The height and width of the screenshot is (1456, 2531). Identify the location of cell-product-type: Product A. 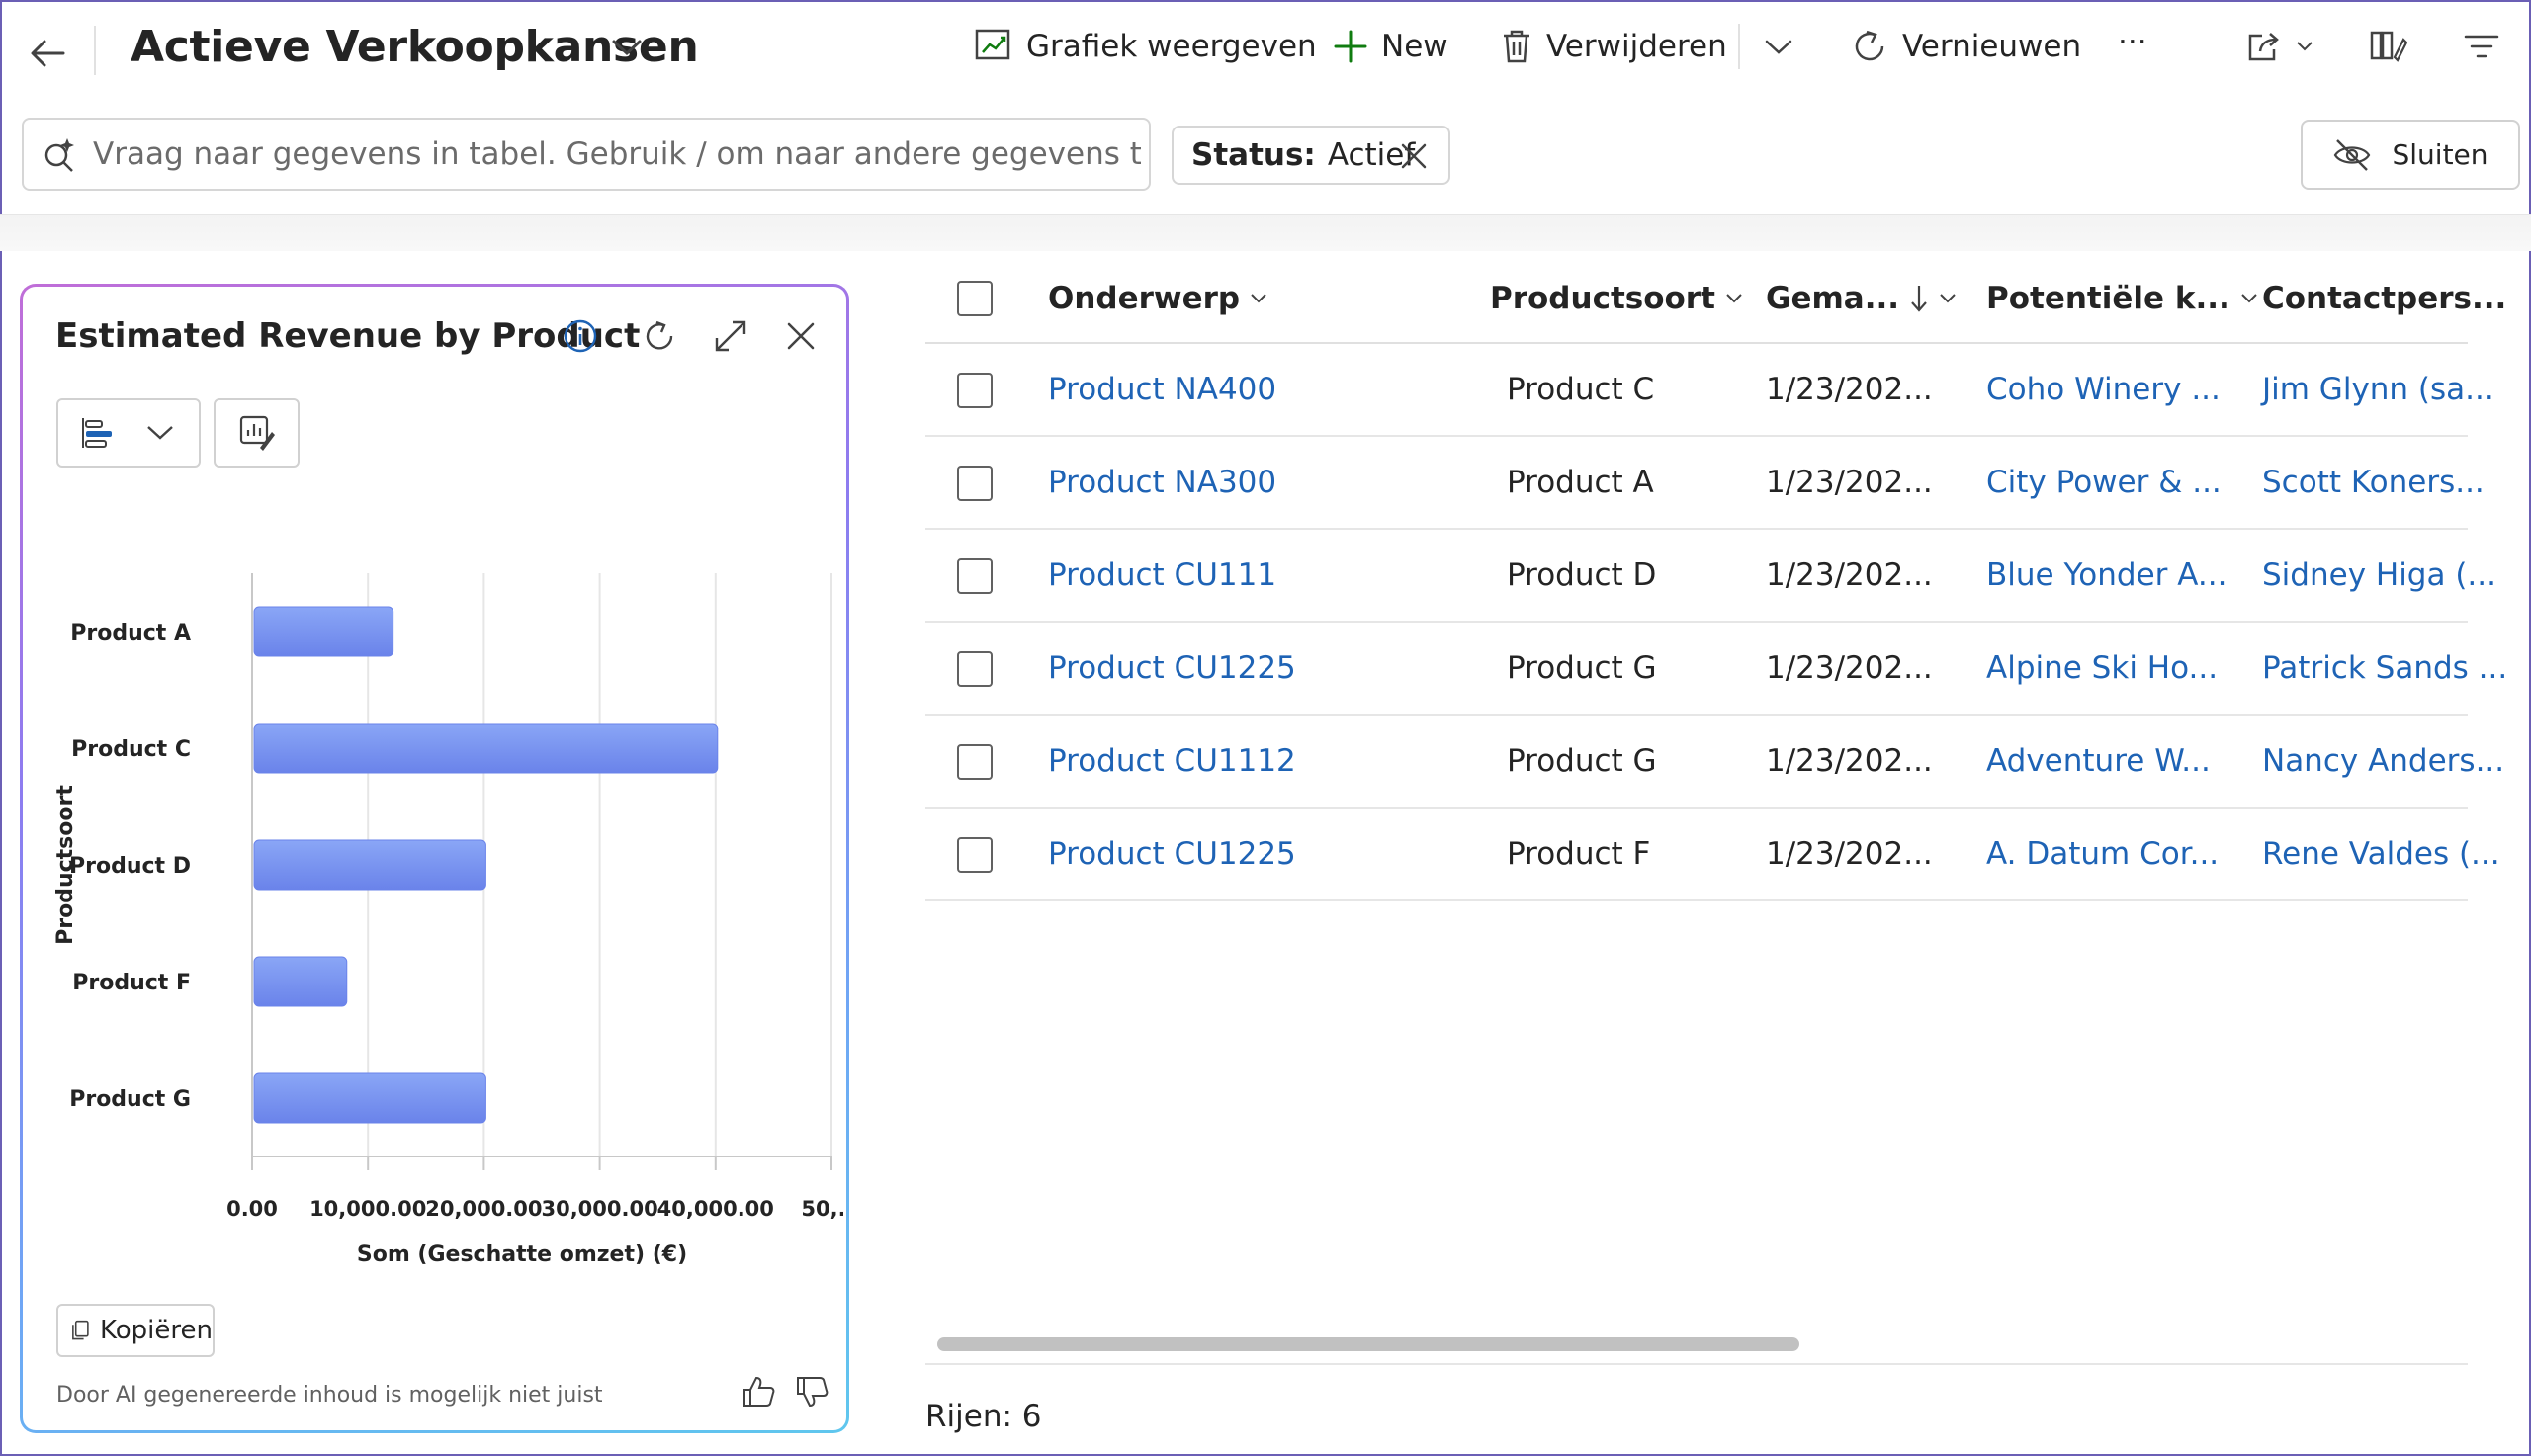
(1581, 482).